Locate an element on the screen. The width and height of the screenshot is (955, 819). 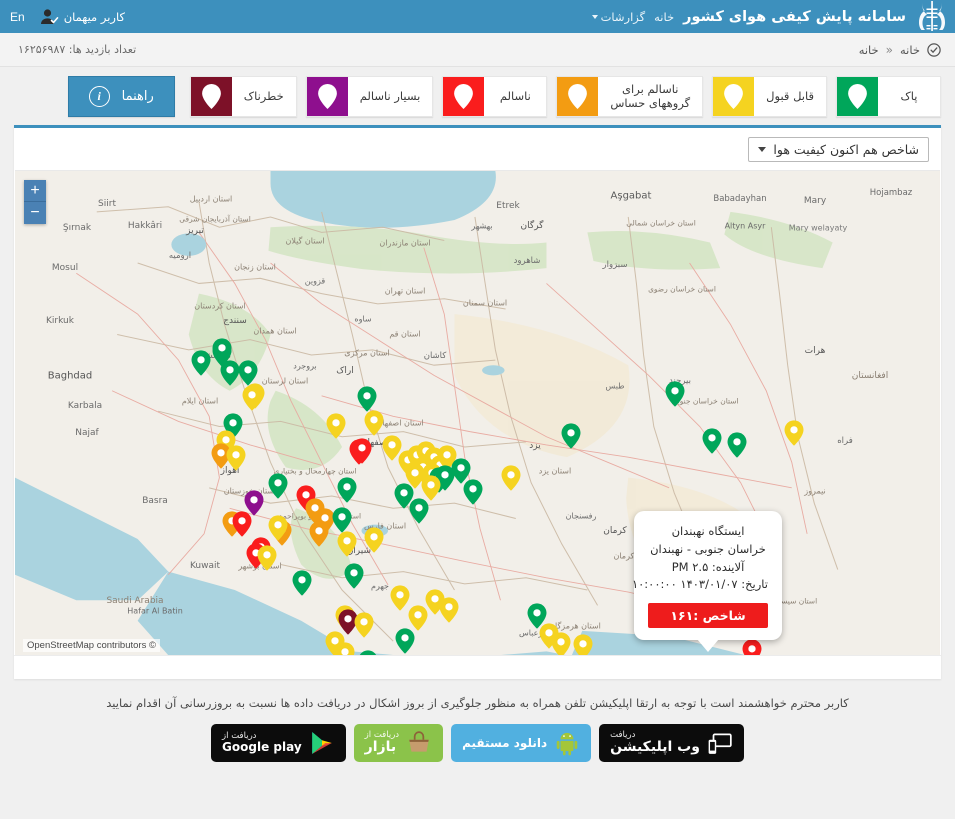
map-label: Mosul is located at coordinates (65, 268).